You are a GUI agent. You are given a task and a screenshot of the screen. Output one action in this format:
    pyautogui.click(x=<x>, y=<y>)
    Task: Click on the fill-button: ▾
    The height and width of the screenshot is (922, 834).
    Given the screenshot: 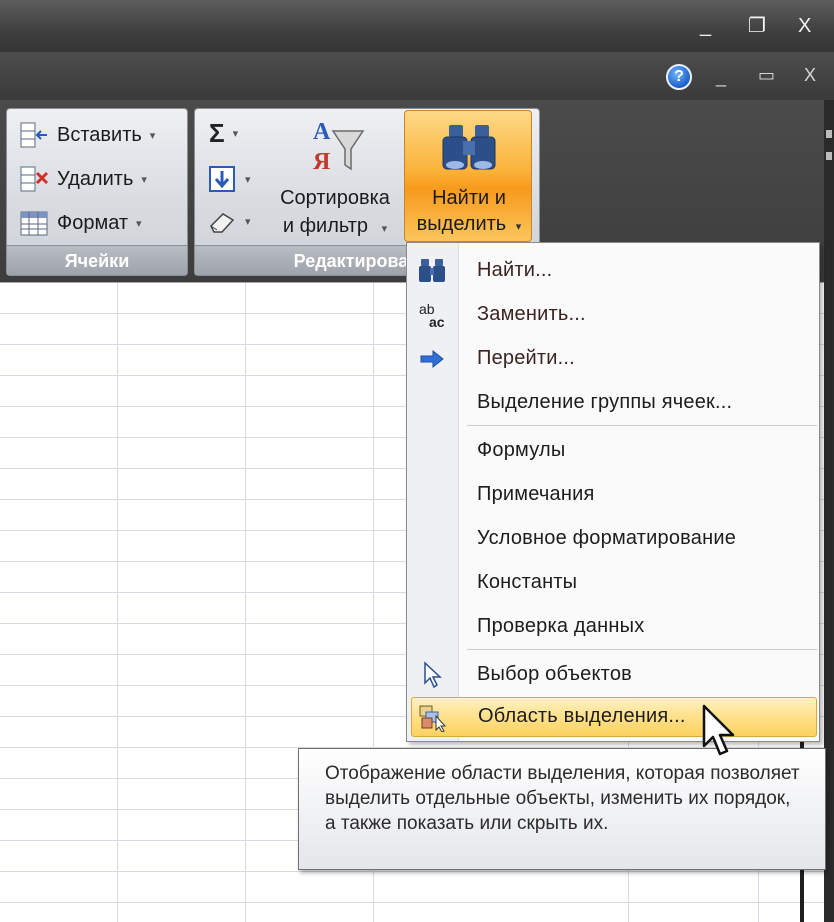 What is the action you would take?
    pyautogui.click(x=229, y=179)
    